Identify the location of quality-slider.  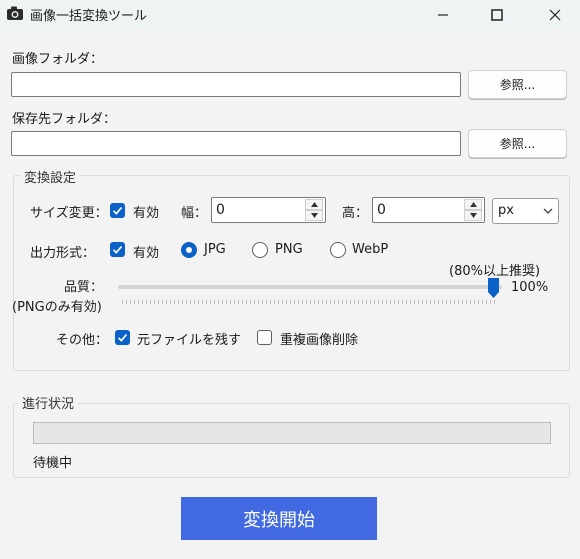
(310, 293).